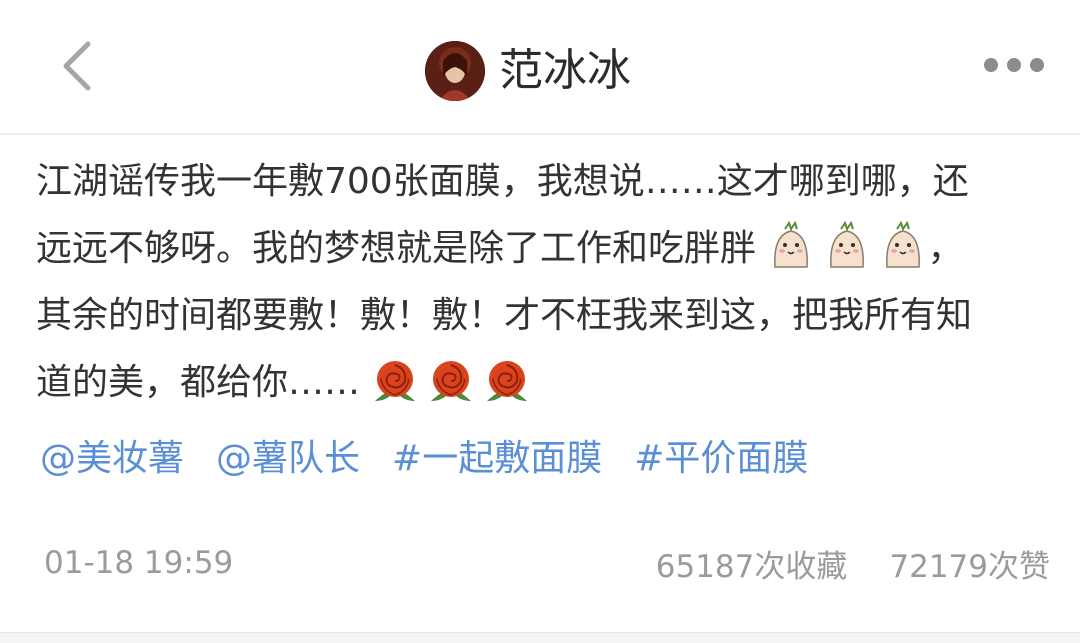 The width and height of the screenshot is (1080, 643). I want to click on post-line: 其余的时间都要敷！敷！敷！才不枉我来到这，把我所有知, so click(504, 315).